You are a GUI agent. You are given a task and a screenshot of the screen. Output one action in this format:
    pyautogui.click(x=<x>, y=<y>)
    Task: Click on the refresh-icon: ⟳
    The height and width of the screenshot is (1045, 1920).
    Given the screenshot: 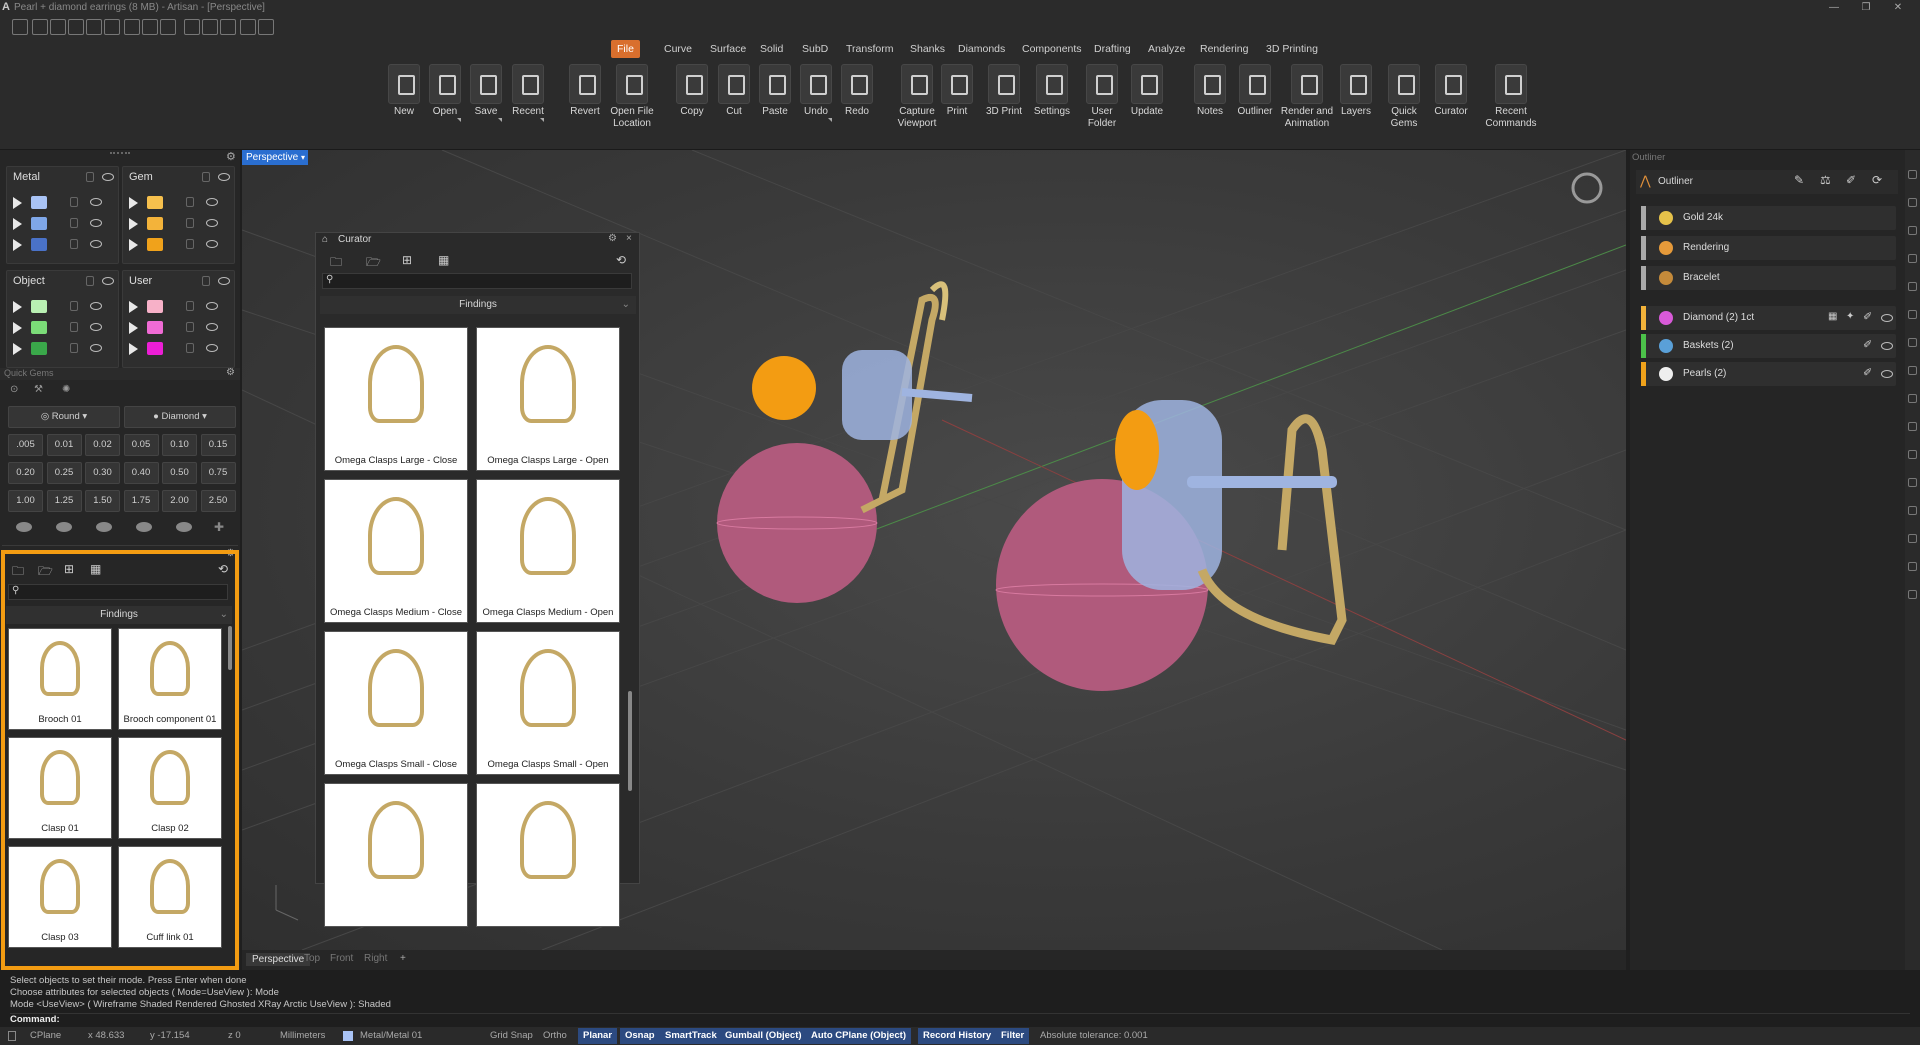 What is the action you would take?
    pyautogui.click(x=1877, y=180)
    